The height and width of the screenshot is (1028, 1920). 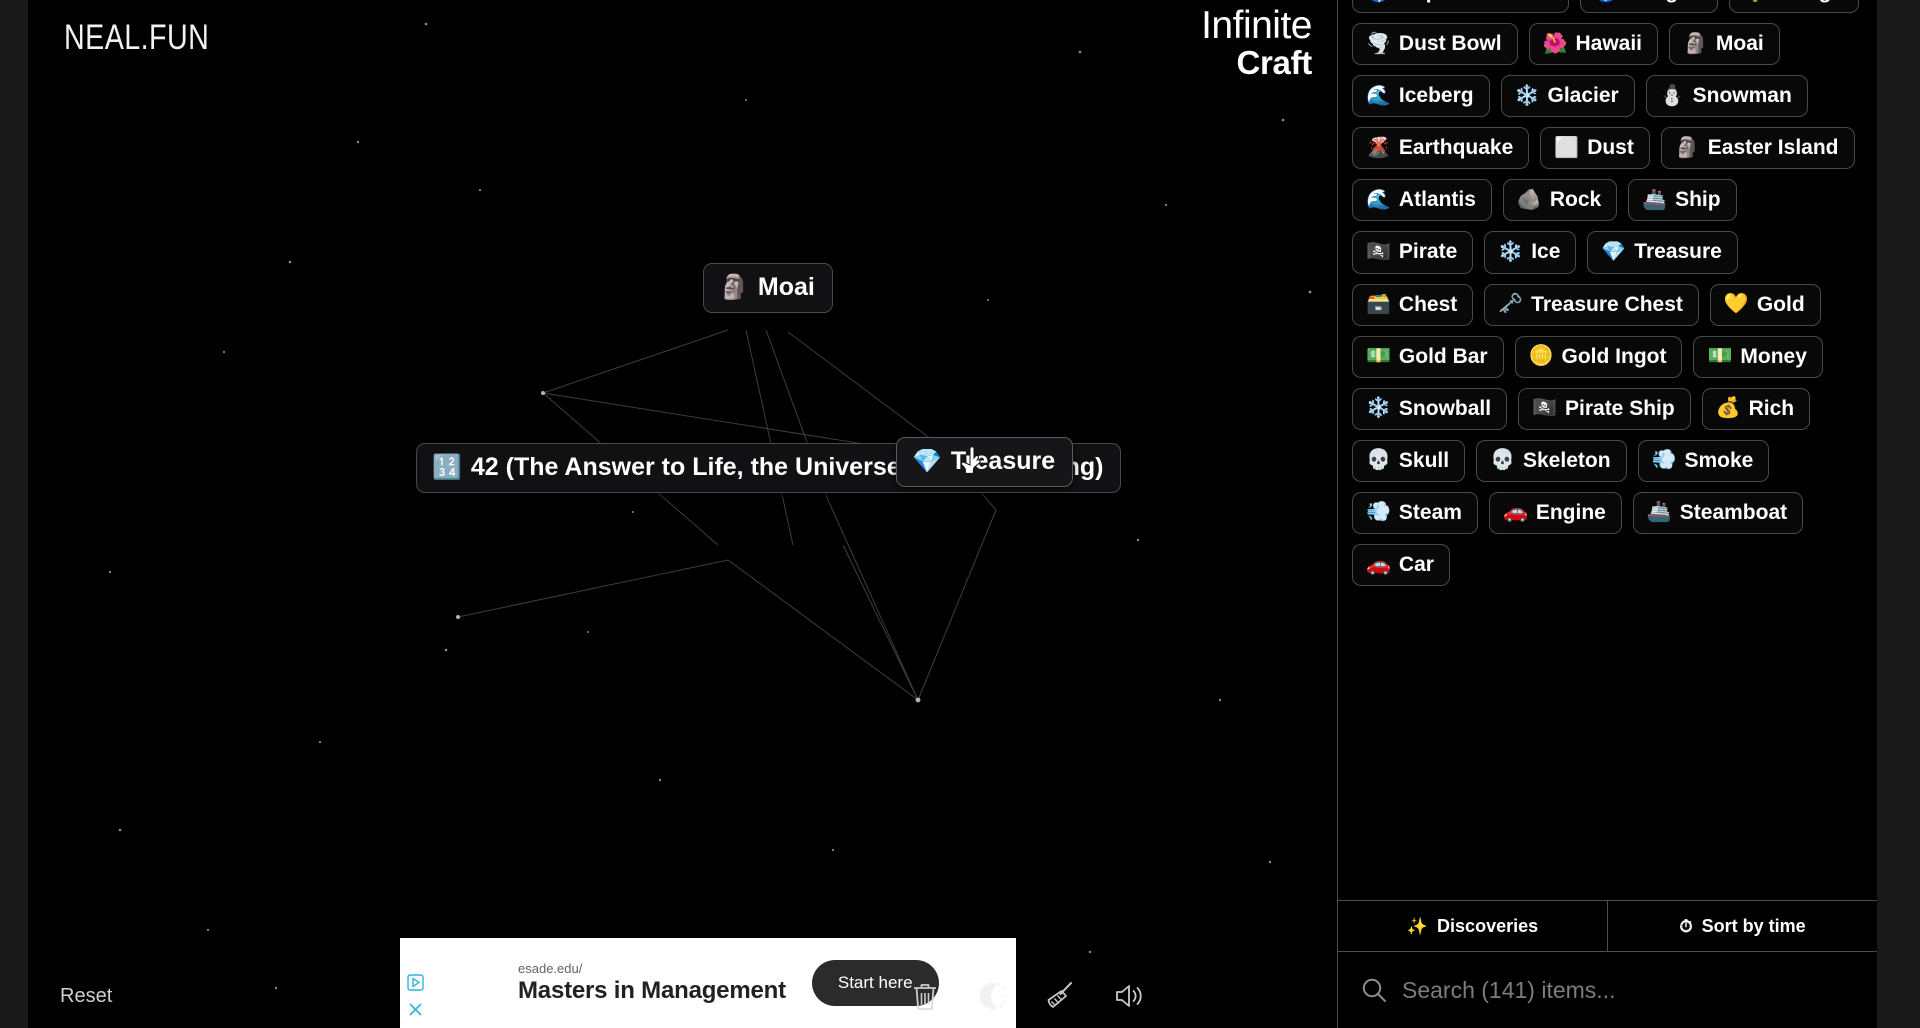 I want to click on element-item: 🚗 Car, so click(x=1401, y=565).